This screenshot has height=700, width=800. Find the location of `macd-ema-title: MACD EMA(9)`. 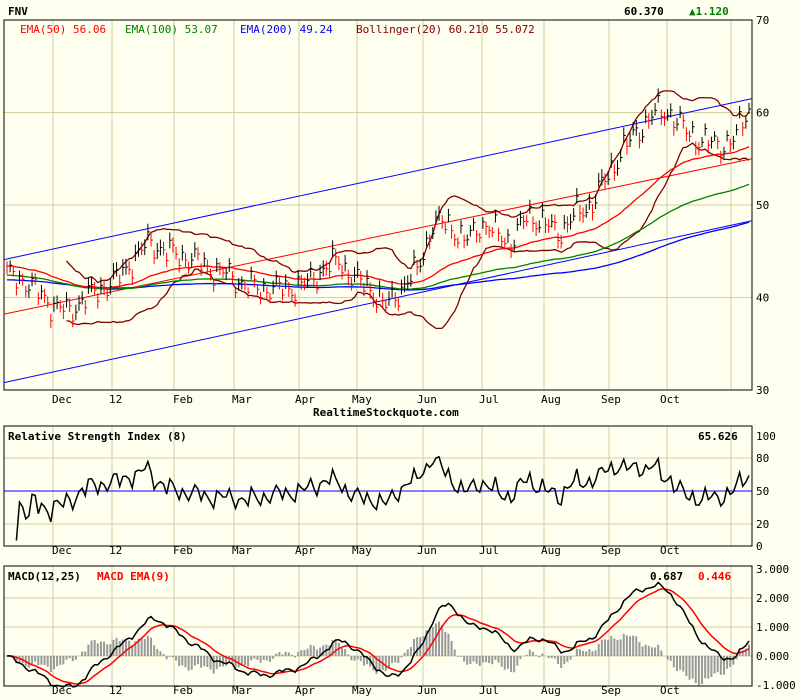

macd-ema-title: MACD EMA(9) is located at coordinates (133, 576).